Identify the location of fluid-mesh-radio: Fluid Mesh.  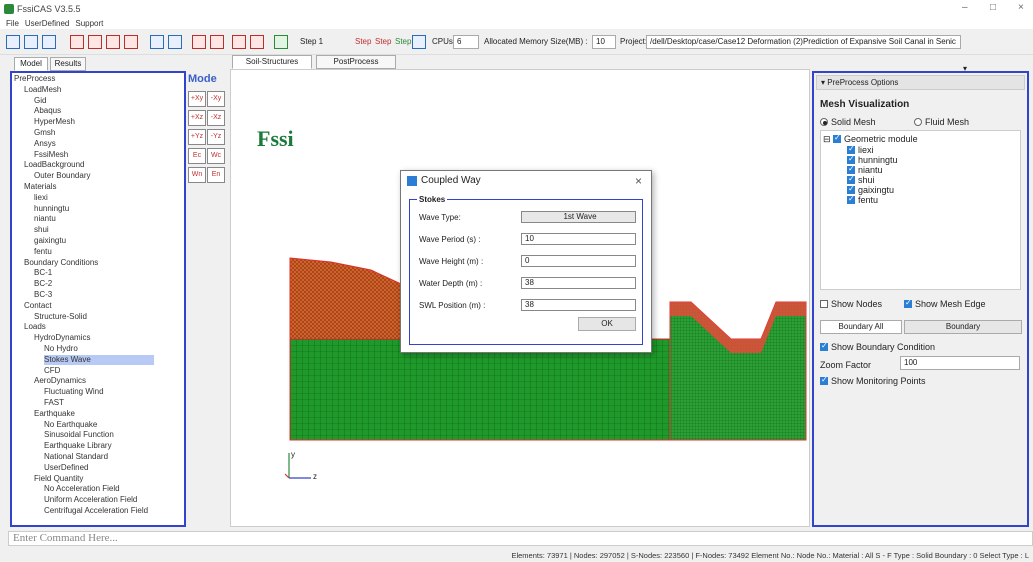
(941, 122).